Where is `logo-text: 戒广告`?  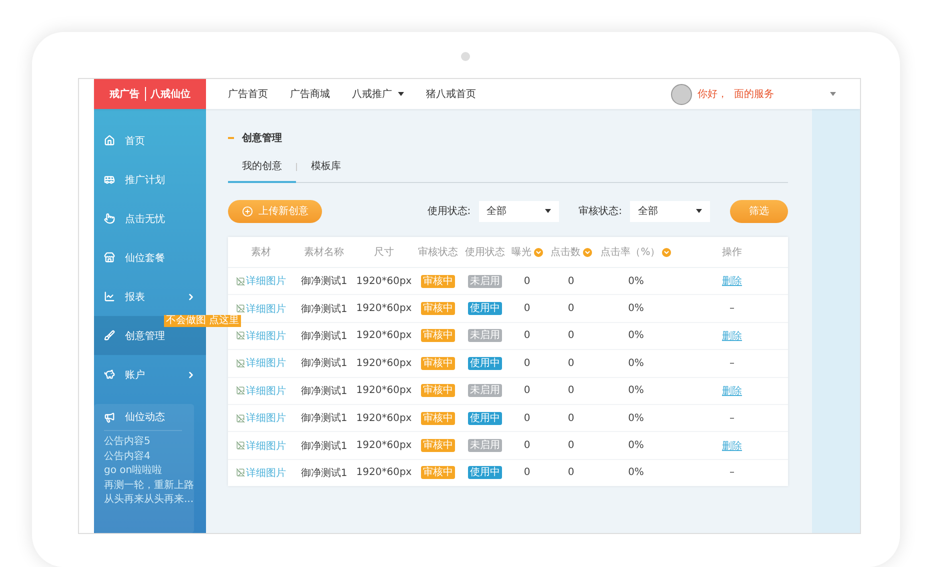 logo-text: 戒广告 is located at coordinates (125, 94).